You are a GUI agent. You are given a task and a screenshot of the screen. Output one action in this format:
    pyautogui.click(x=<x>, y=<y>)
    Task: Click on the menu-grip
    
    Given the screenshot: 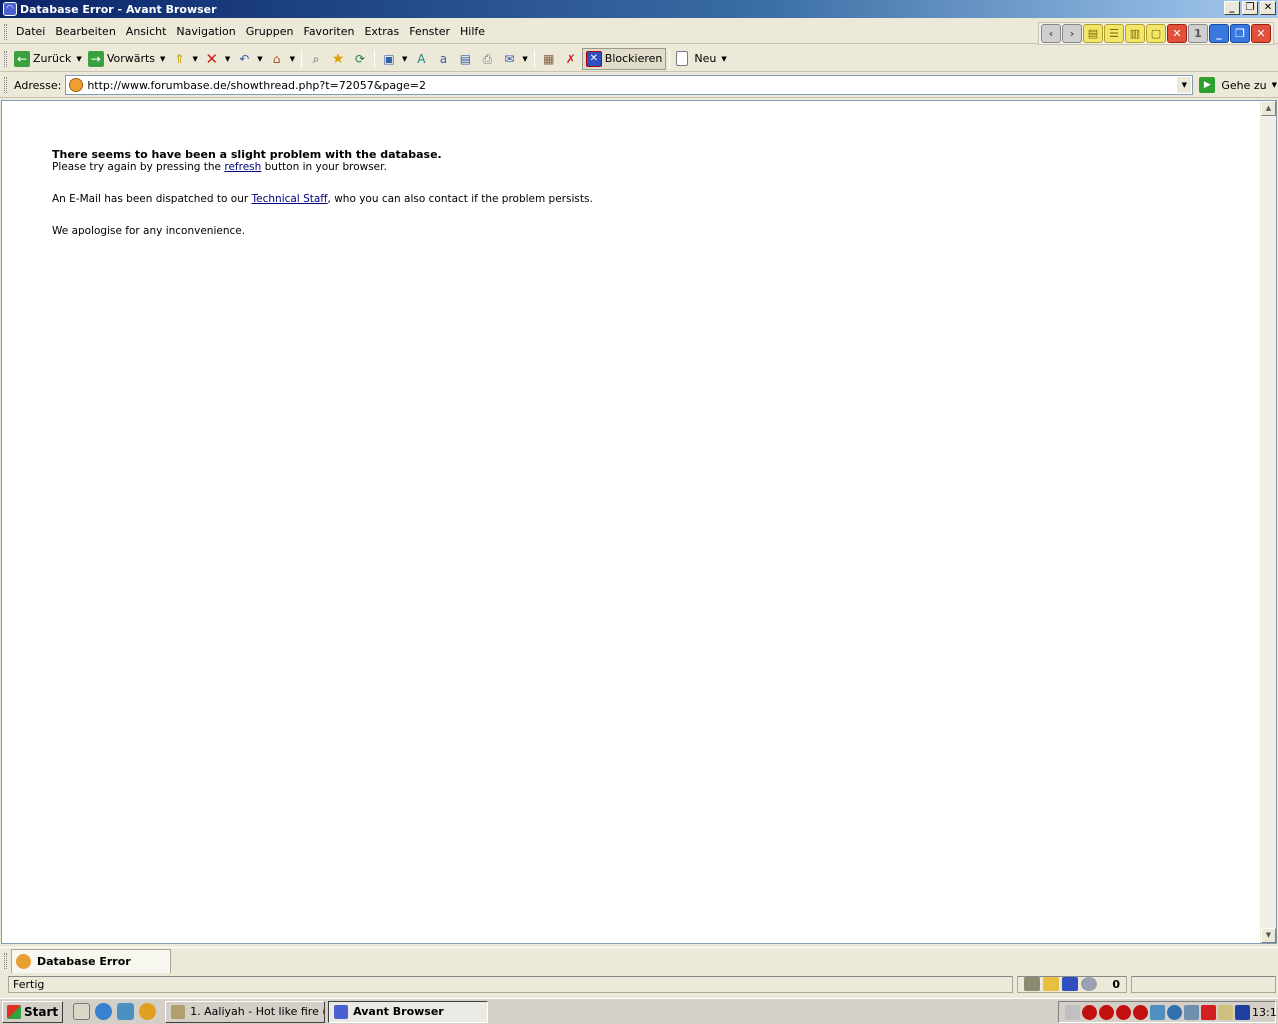 What is the action you would take?
    pyautogui.click(x=5, y=31)
    